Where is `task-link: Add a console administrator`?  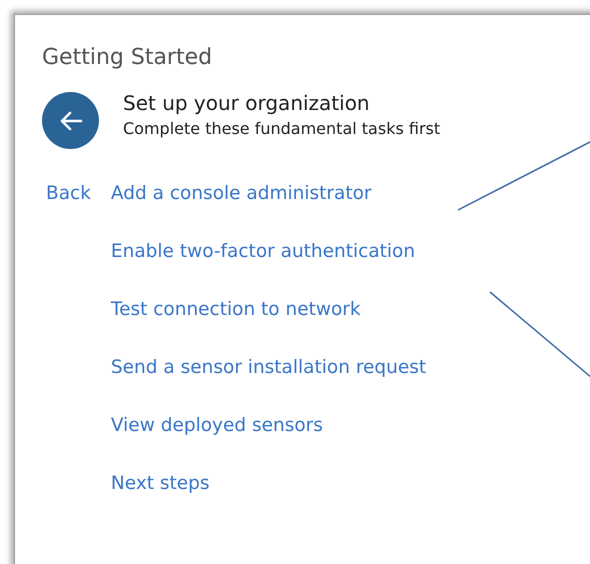 task-link: Add a console administrator is located at coordinates (268, 194).